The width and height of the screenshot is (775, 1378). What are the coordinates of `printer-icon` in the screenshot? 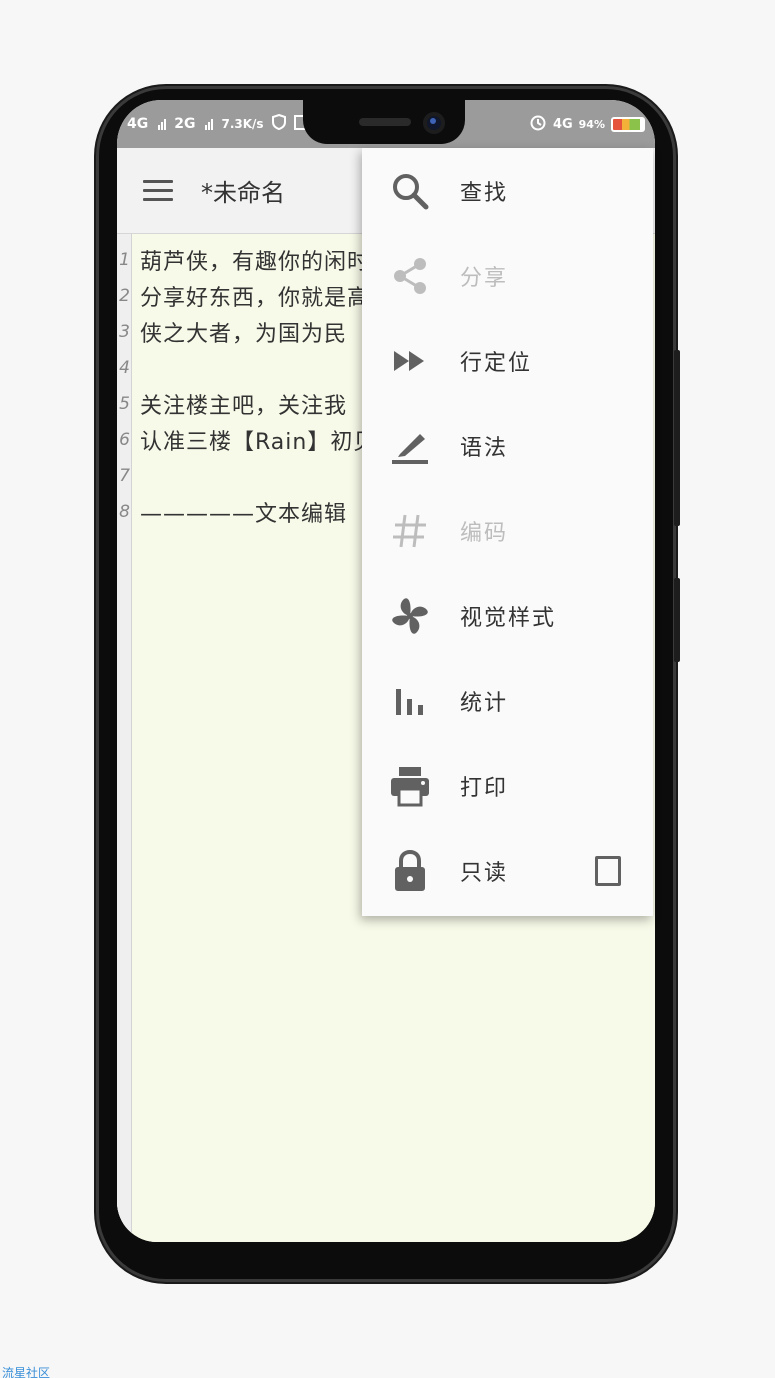 It's located at (410, 786).